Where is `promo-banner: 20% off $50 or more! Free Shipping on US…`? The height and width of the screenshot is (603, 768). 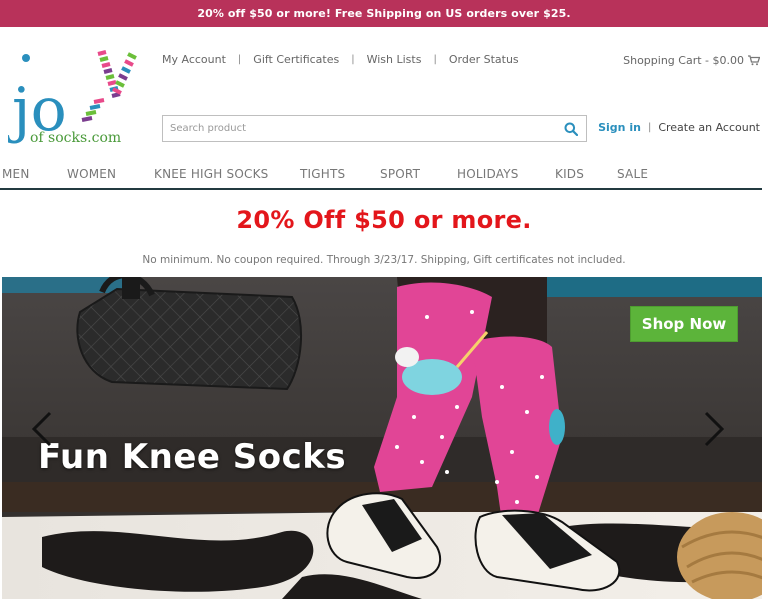
promo-banner: 20% off $50 or more! Free Shipping on US… is located at coordinates (384, 13).